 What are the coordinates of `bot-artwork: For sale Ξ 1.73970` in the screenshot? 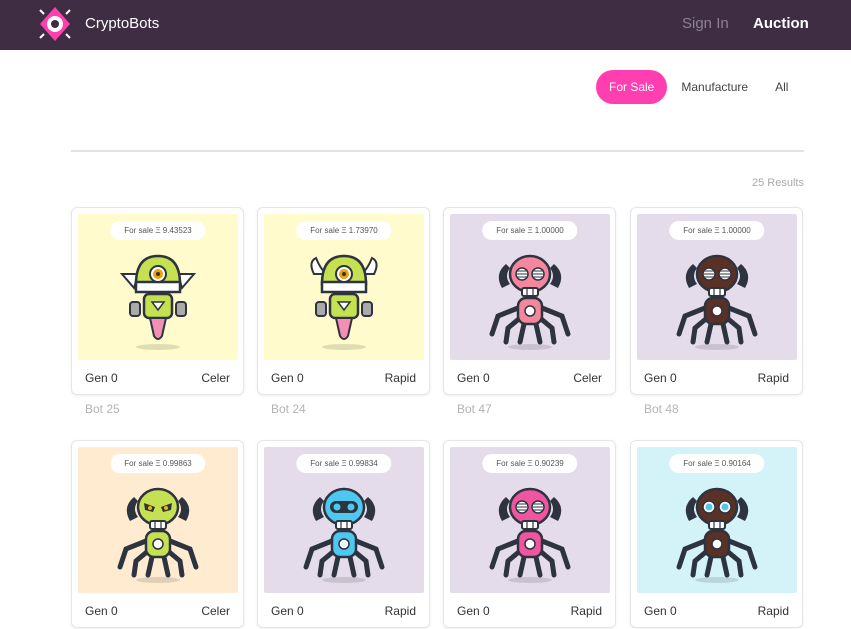 It's located at (344, 287).